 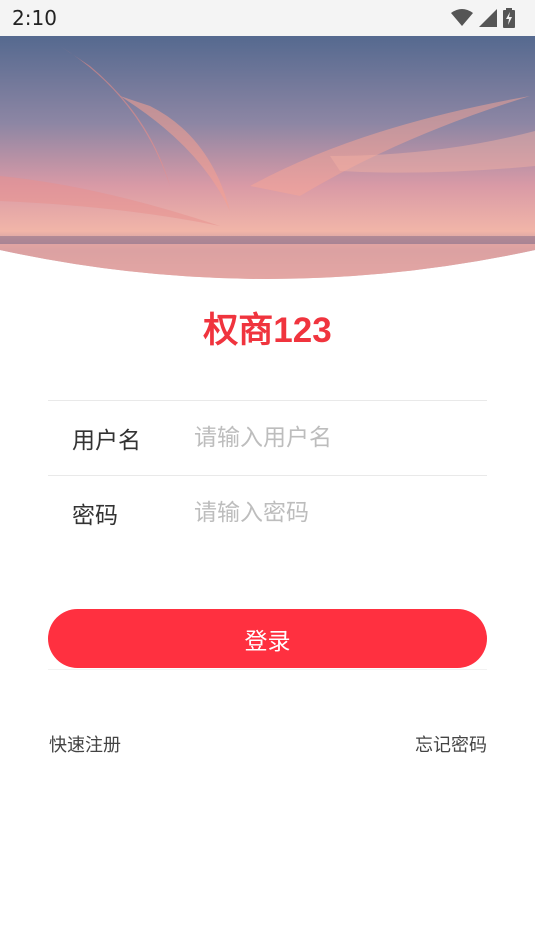 I want to click on register-link: 快速注册, so click(x=85, y=744).